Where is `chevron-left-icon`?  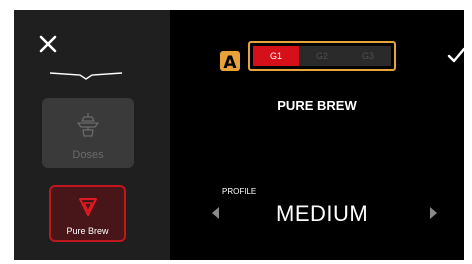
chevron-left-icon is located at coordinates (215, 213).